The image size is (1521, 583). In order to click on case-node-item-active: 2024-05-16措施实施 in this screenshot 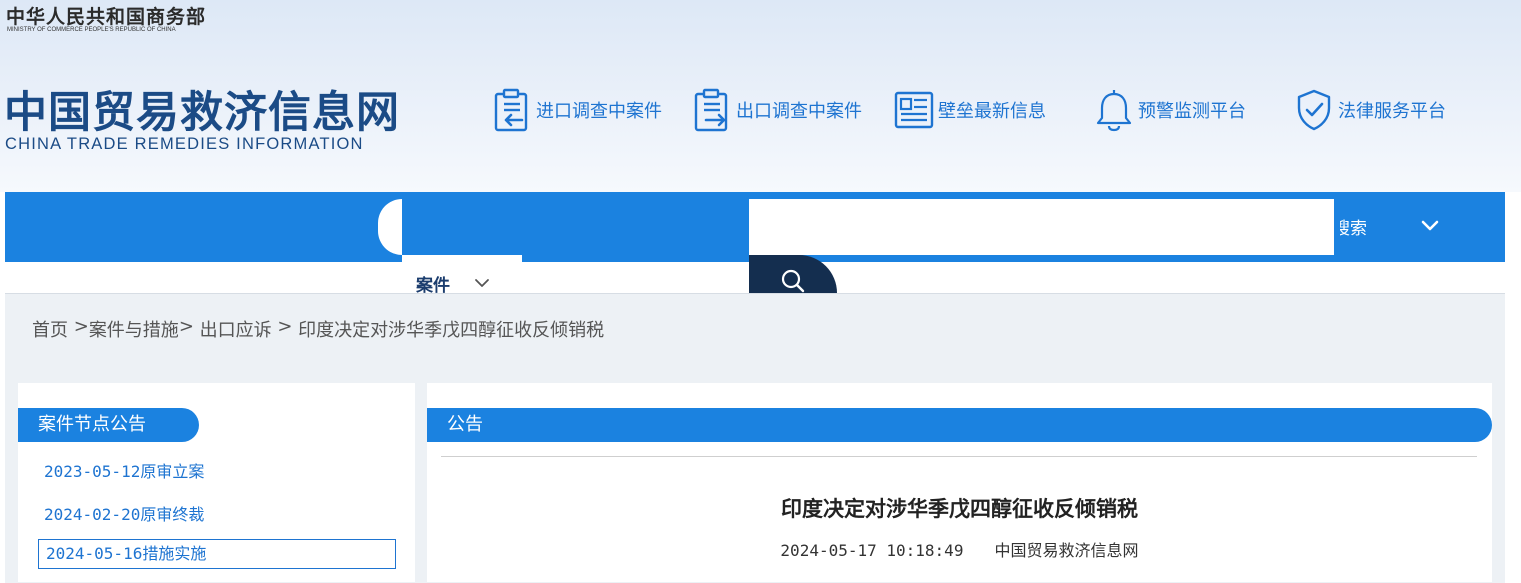, I will do `click(217, 554)`.